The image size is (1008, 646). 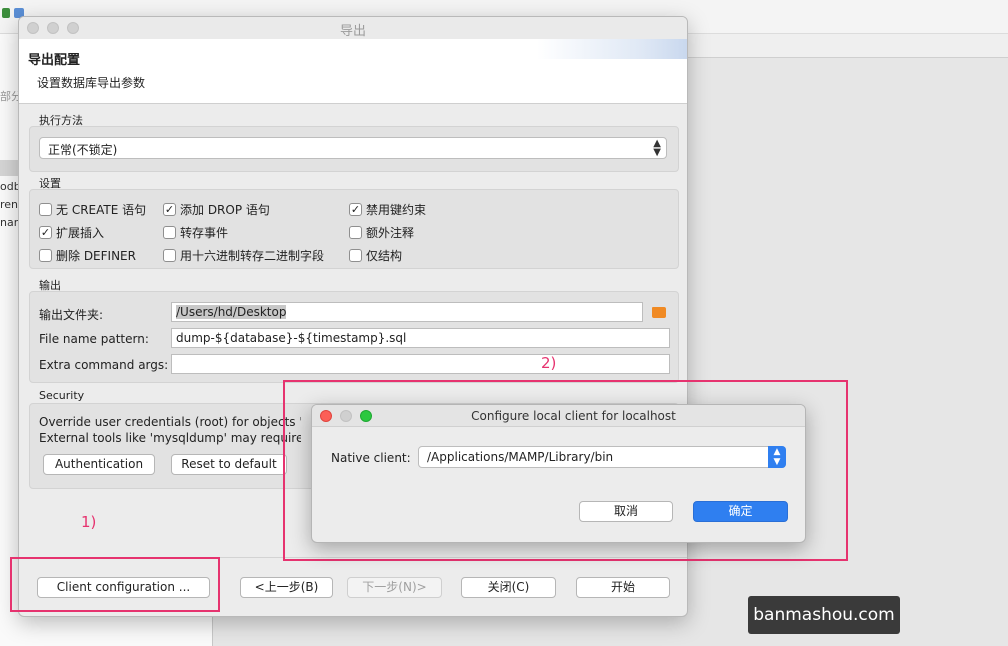 I want to click on extra-args-label: Extra command args:, so click(x=104, y=365).